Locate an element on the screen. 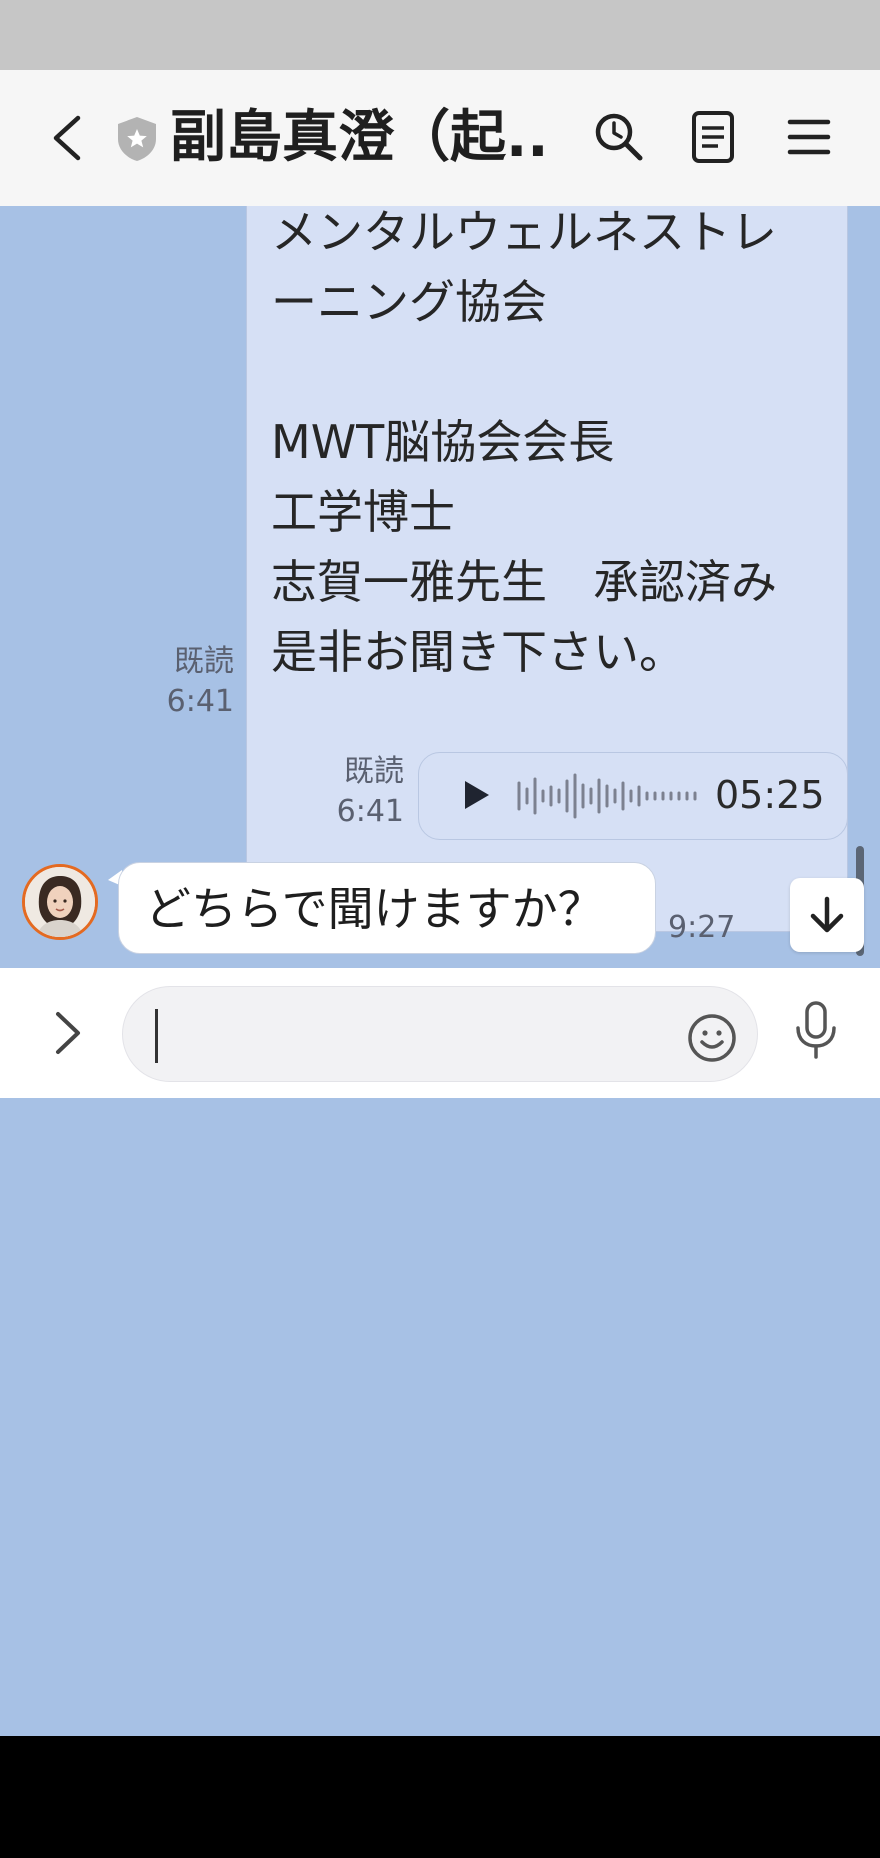 The width and height of the screenshot is (880, 1858). notes-icon is located at coordinates (713, 137).